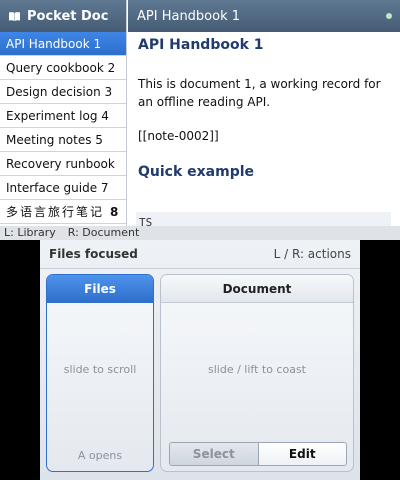  Describe the element at coordinates (57, 187) in the screenshot. I see `file-list-item-label: Interface guide 7` at that location.